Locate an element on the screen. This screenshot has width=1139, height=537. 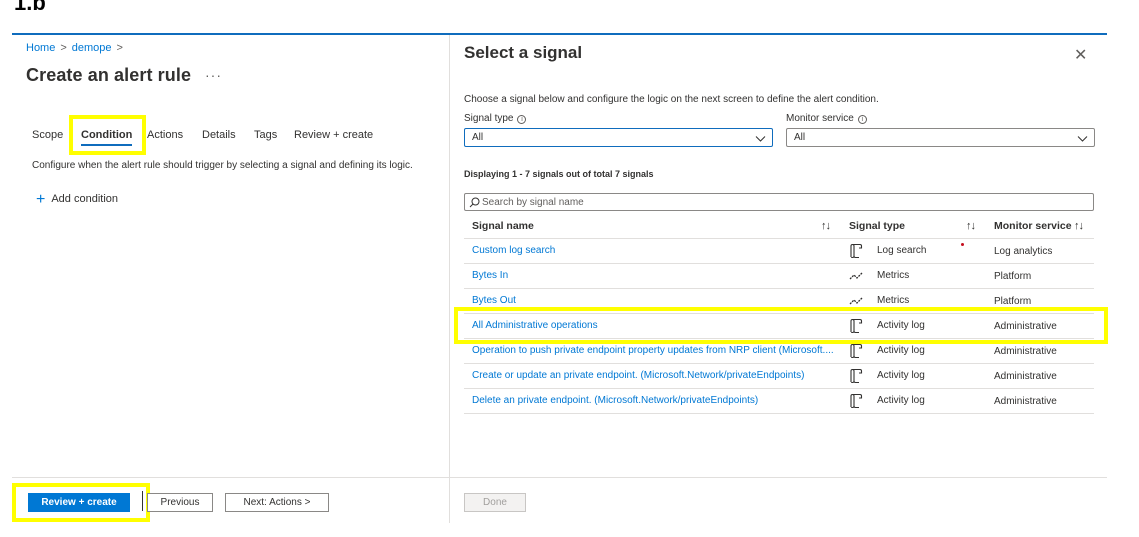
tab-actions: Actions is located at coordinates (165, 135).